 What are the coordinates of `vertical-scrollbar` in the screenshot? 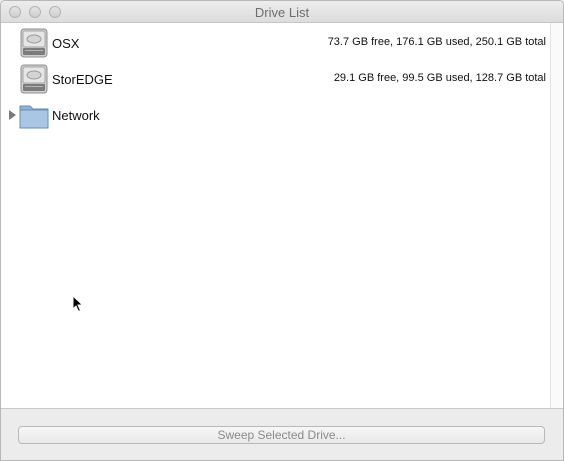 It's located at (556, 215).